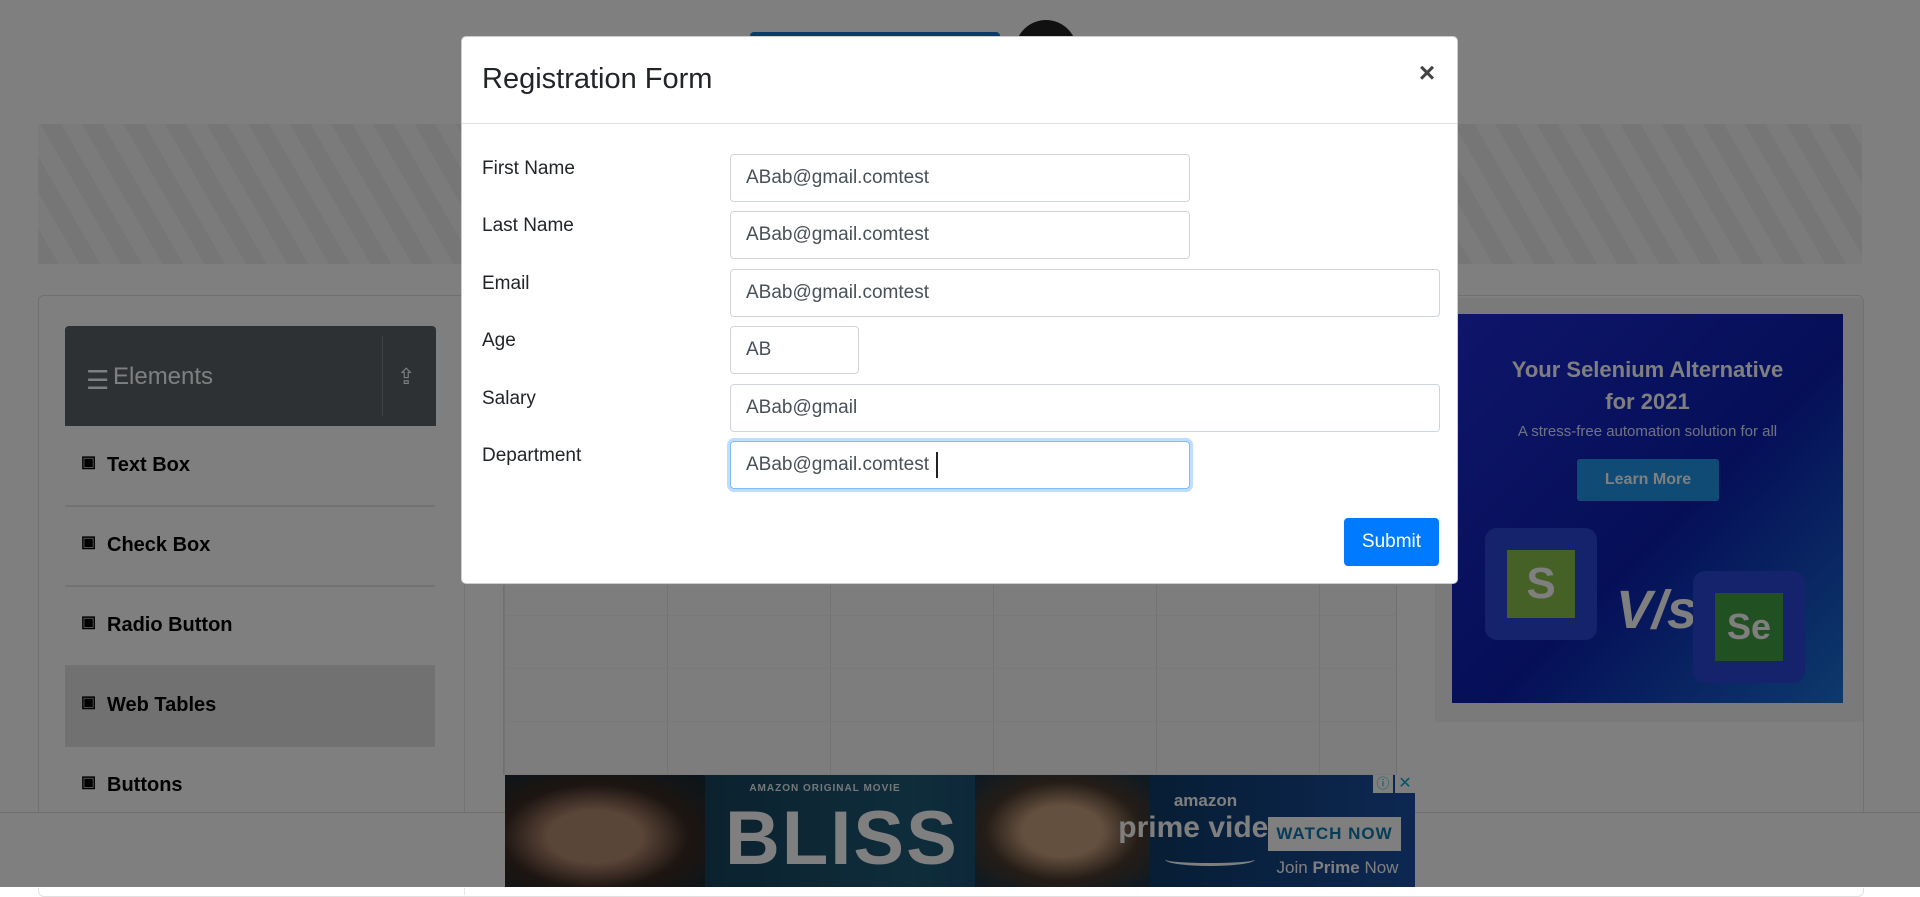 The height and width of the screenshot is (897, 1920). Describe the element at coordinates (528, 168) in the screenshot. I see `first-name-label: First Name` at that location.